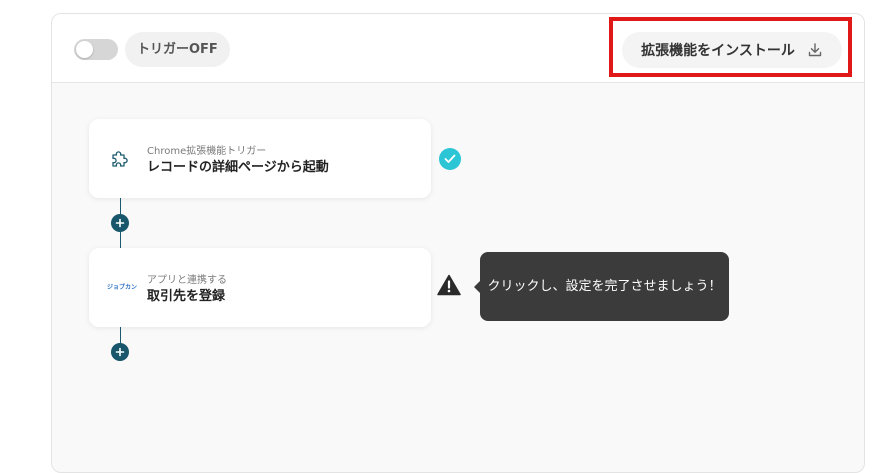 Image resolution: width=874 pixels, height=473 pixels. I want to click on step-subtitle: アプリと連携する, so click(187, 280).